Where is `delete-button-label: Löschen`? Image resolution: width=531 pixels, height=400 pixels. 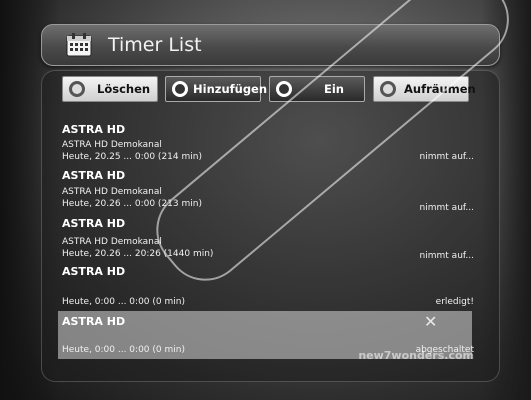
delete-button-label: Löschen is located at coordinates (124, 89).